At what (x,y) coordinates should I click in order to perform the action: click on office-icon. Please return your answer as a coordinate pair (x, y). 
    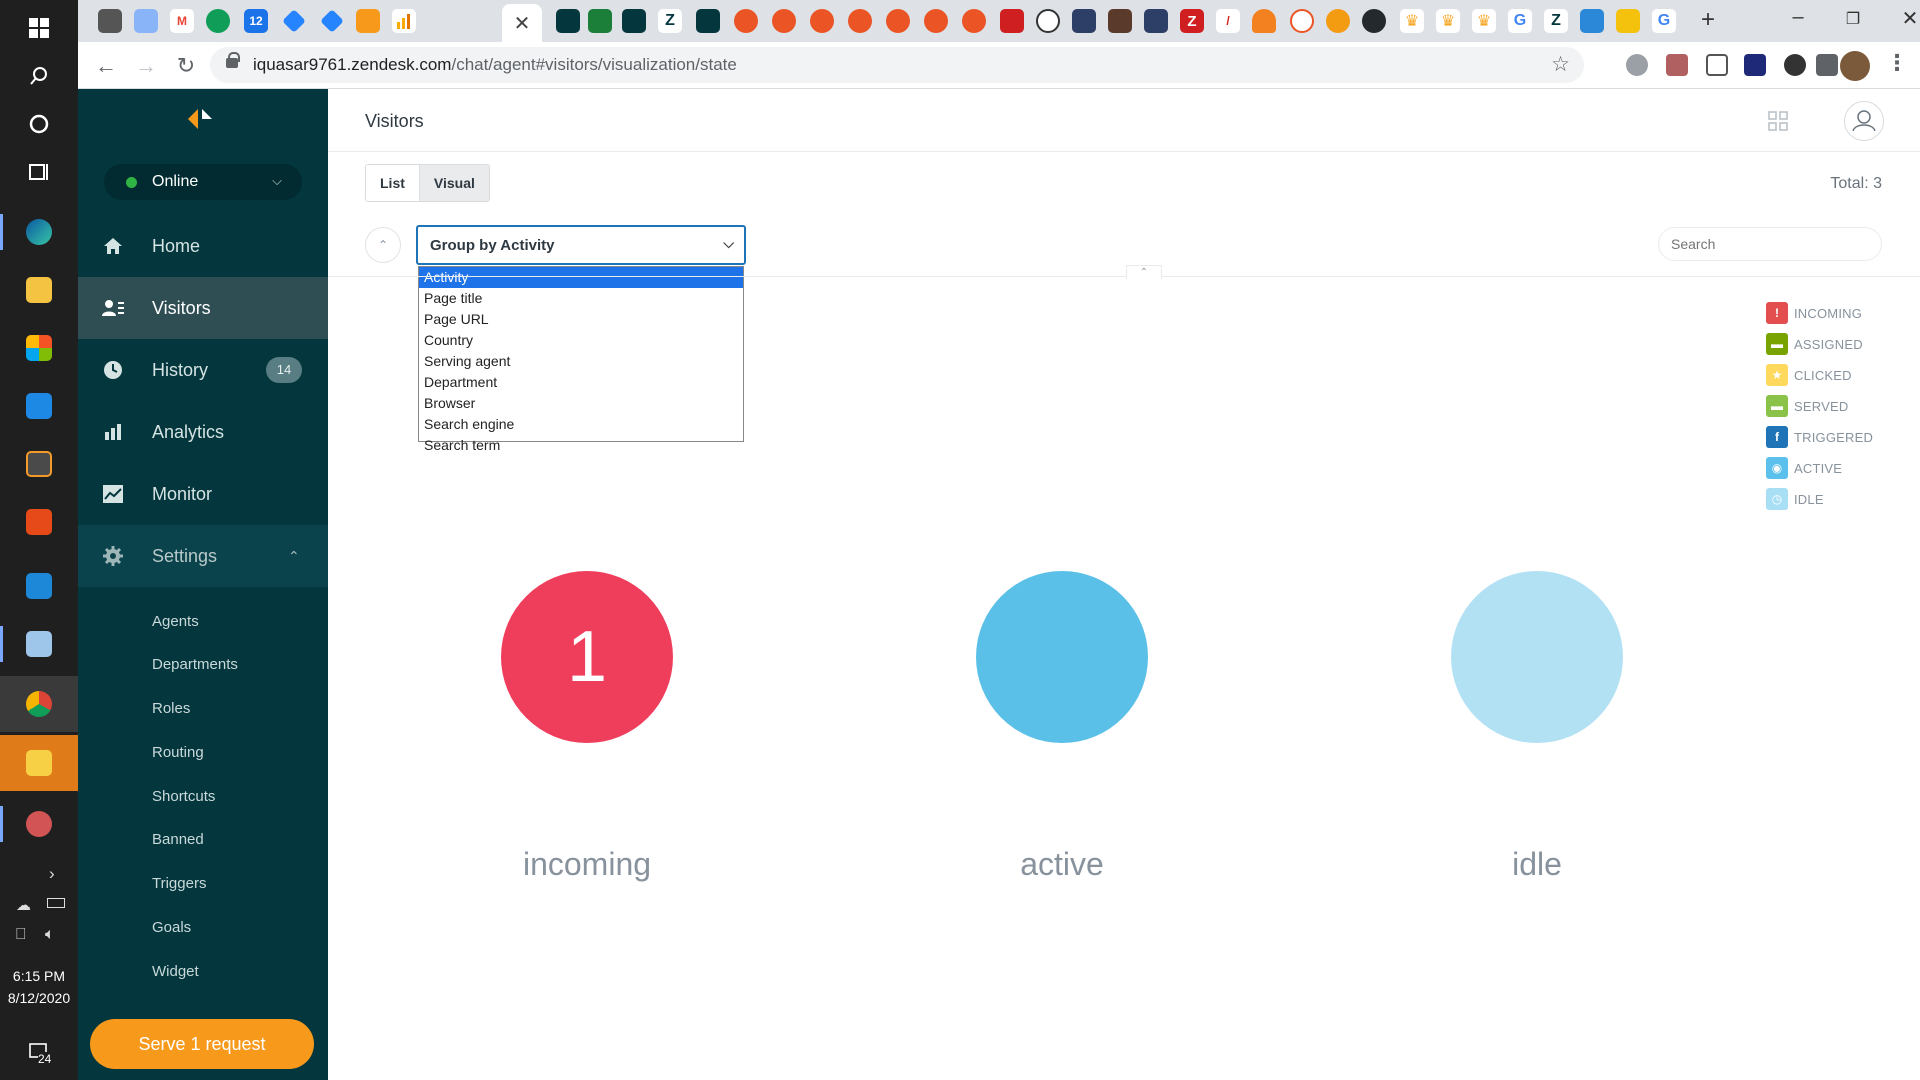
    Looking at the image, I should click on (39, 522).